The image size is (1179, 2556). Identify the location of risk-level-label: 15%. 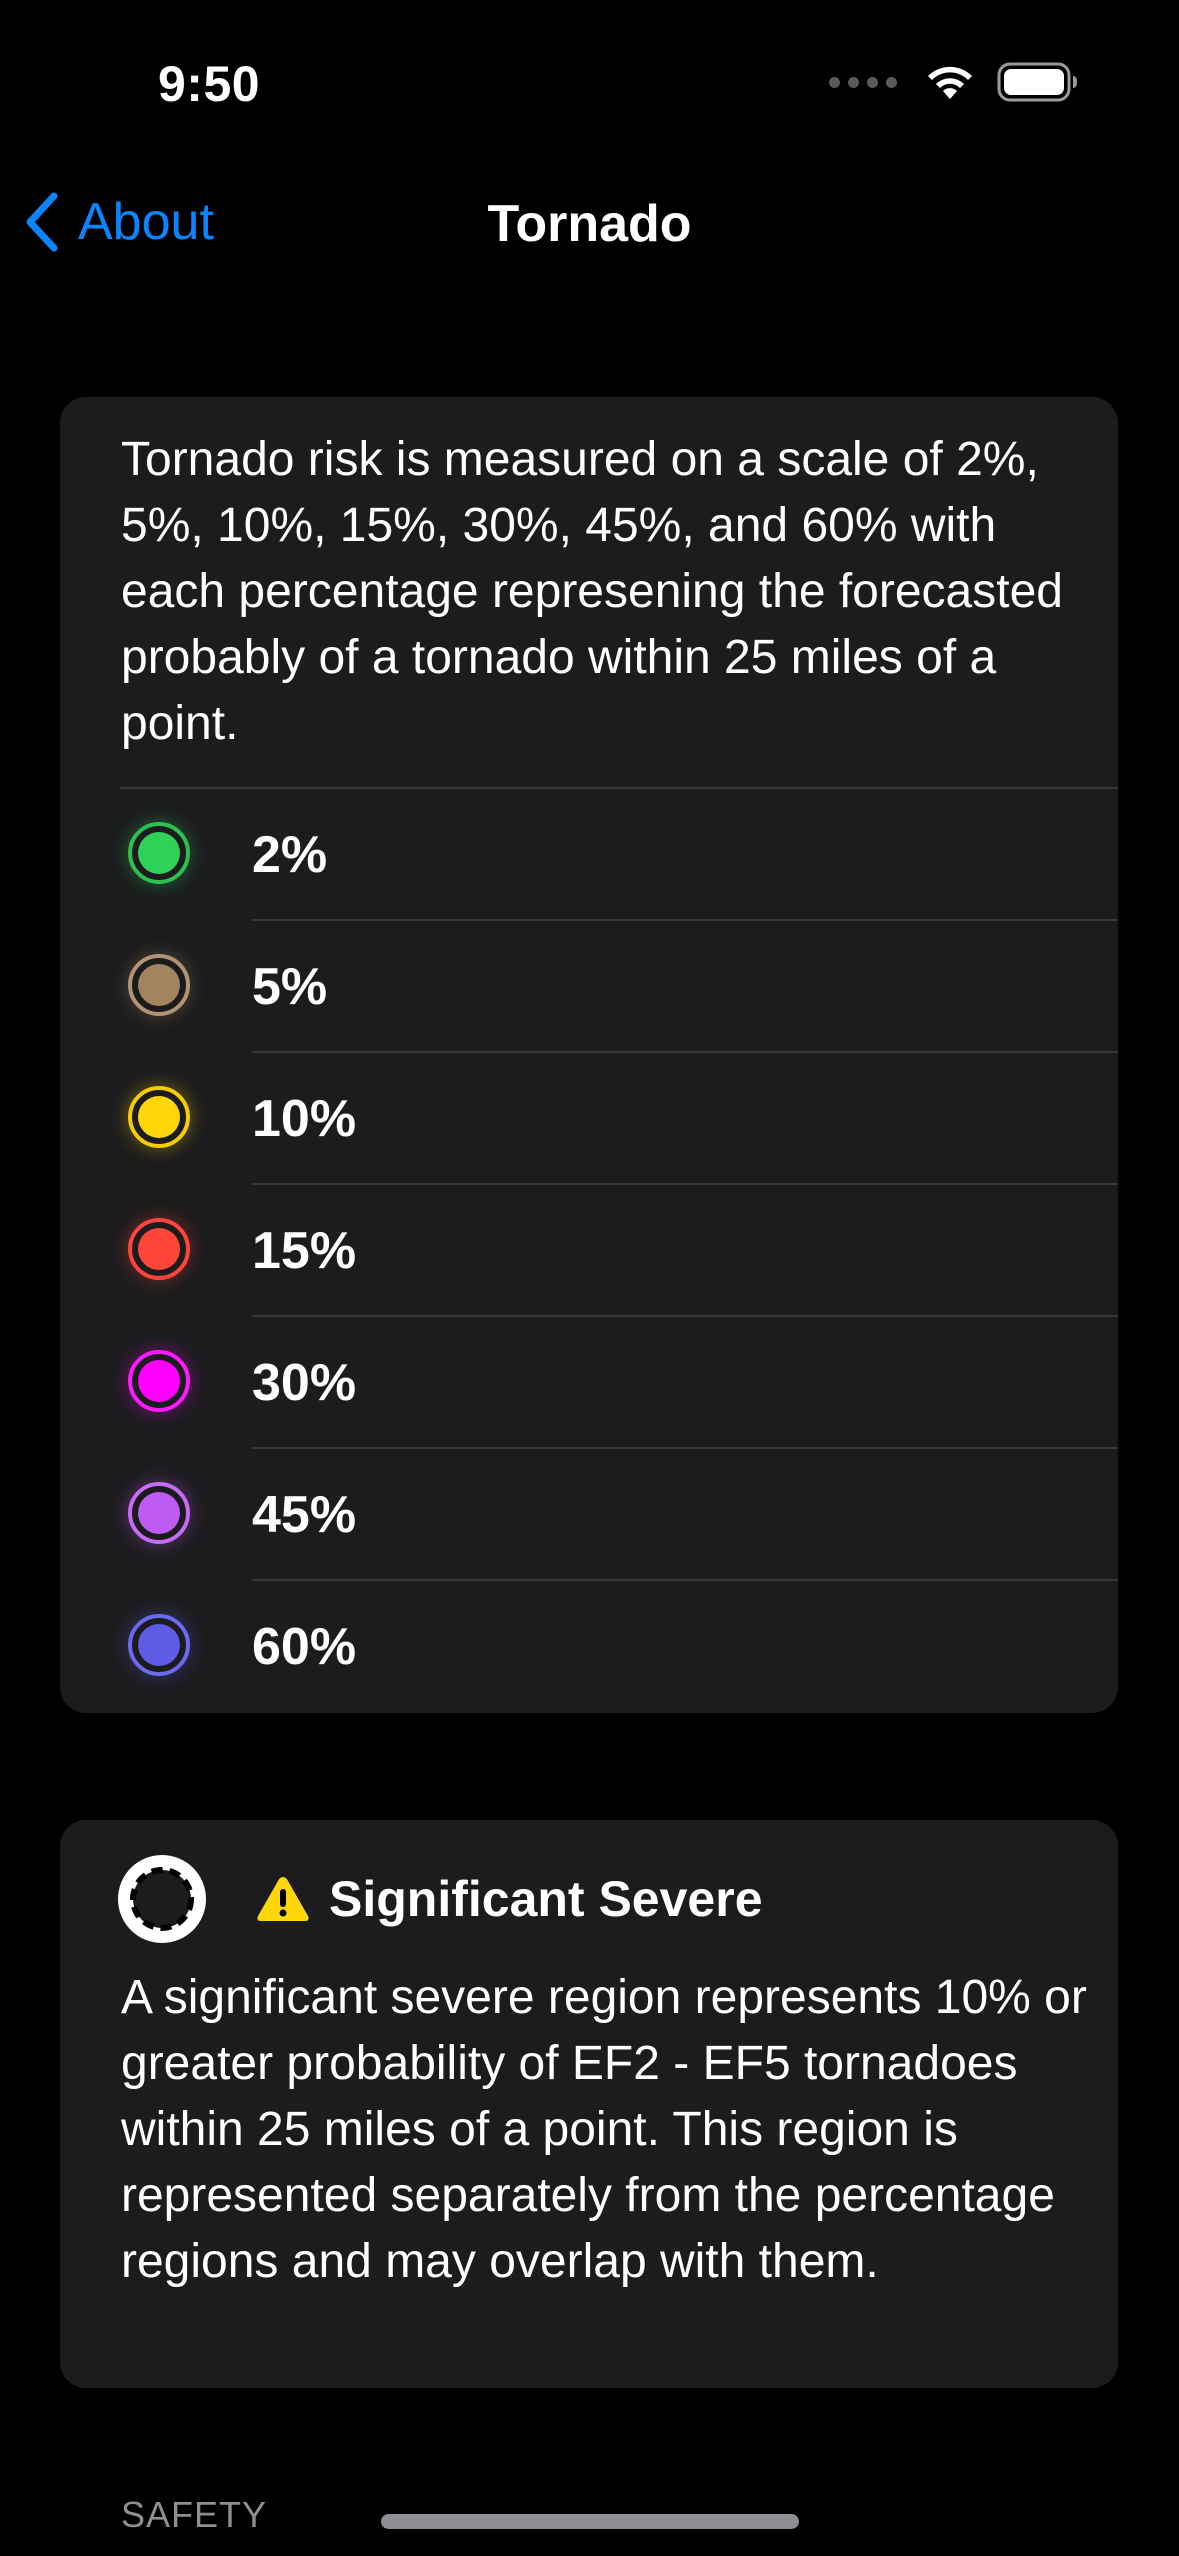
(304, 1251).